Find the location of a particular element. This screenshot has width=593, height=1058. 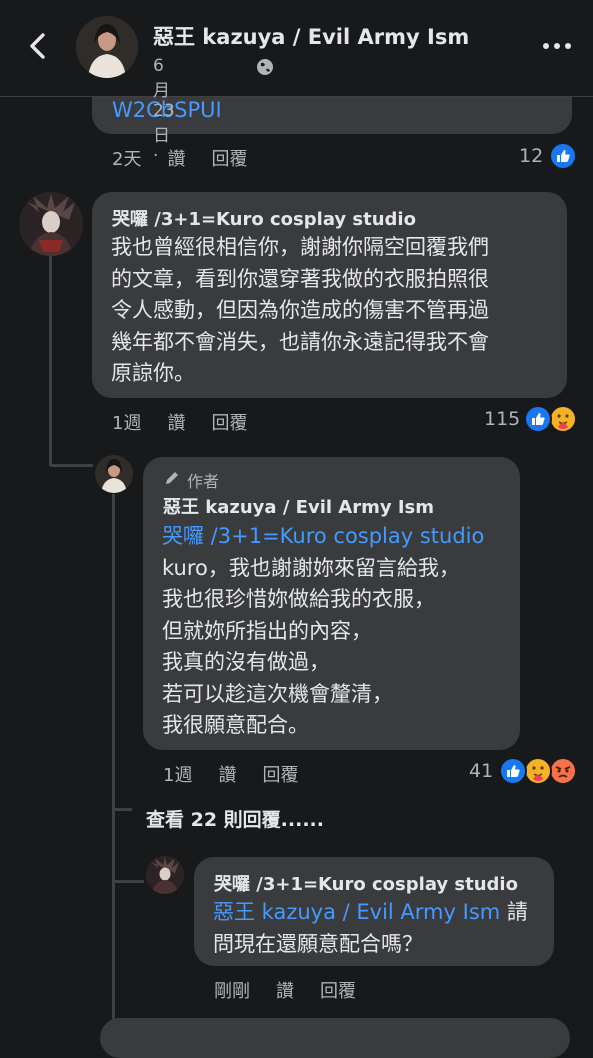

mention-link: 哭囉 /3+1=Kuro cosplay studio is located at coordinates (337, 537).